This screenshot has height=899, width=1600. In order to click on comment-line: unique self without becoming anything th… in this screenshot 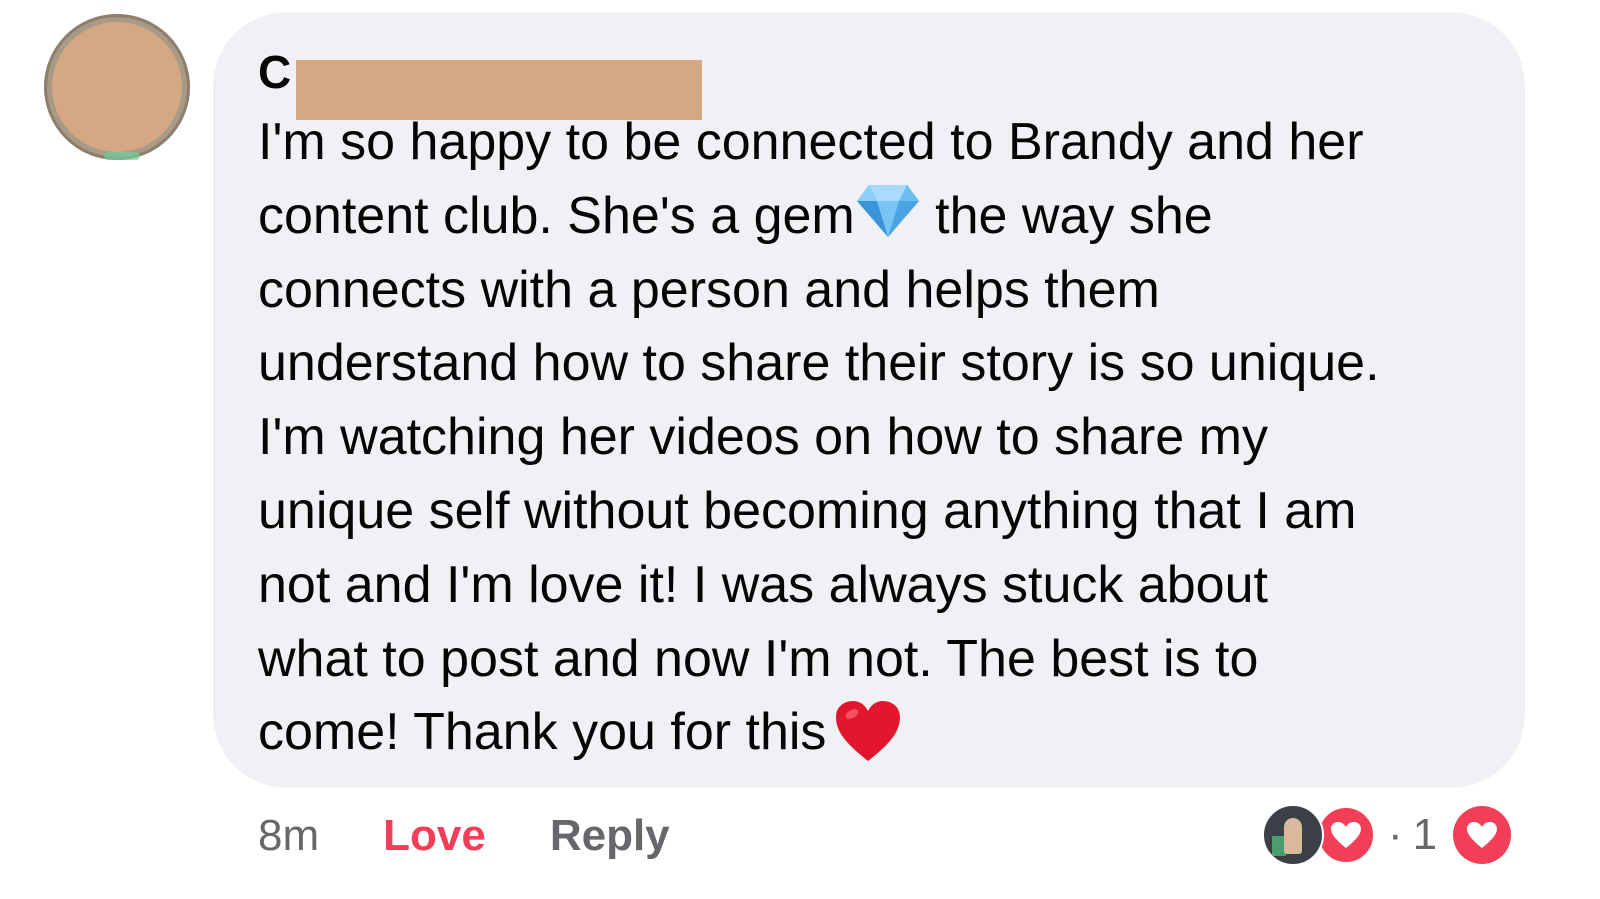, I will do `click(807, 510)`.